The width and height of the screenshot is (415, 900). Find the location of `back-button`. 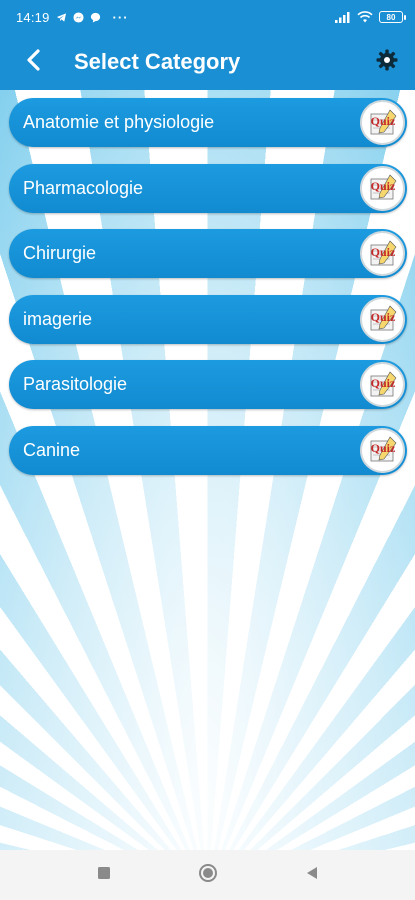

back-button is located at coordinates (34, 62).